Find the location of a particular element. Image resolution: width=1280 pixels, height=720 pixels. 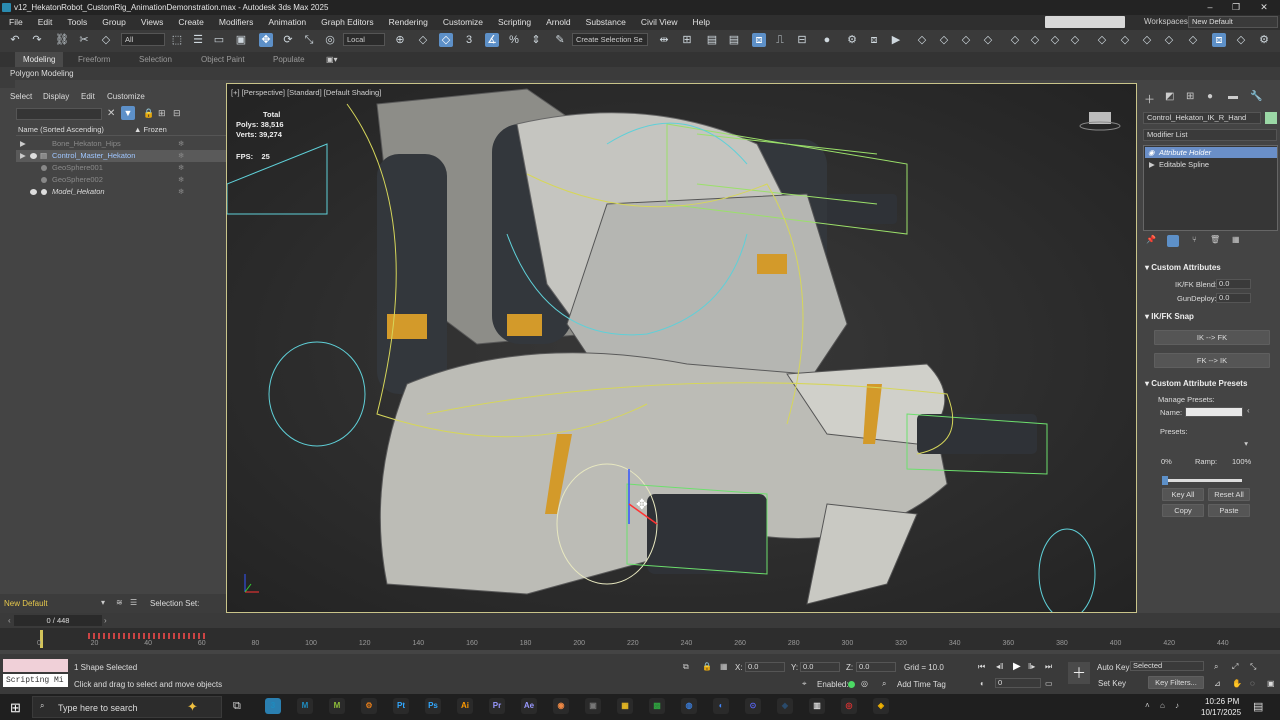

next-frame-icon: › is located at coordinates (105, 620).